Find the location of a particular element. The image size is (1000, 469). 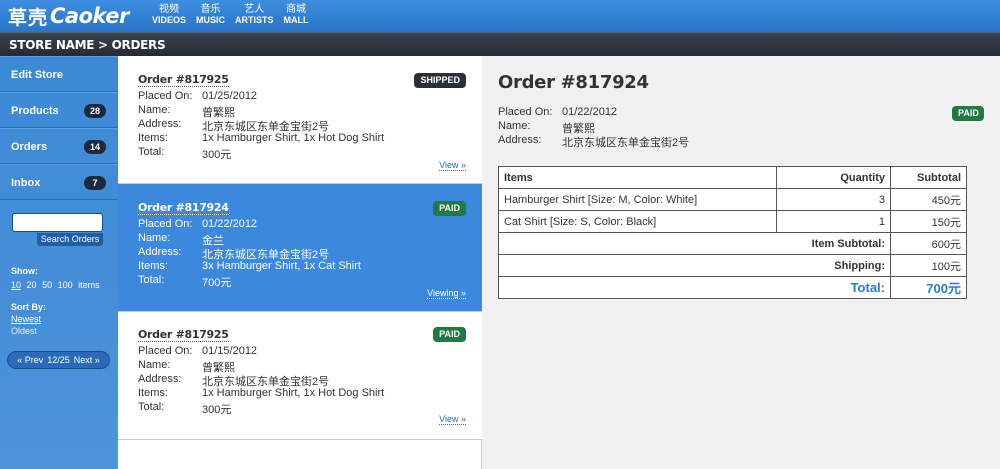

search-orders-button: Search Orders is located at coordinates (70, 239).